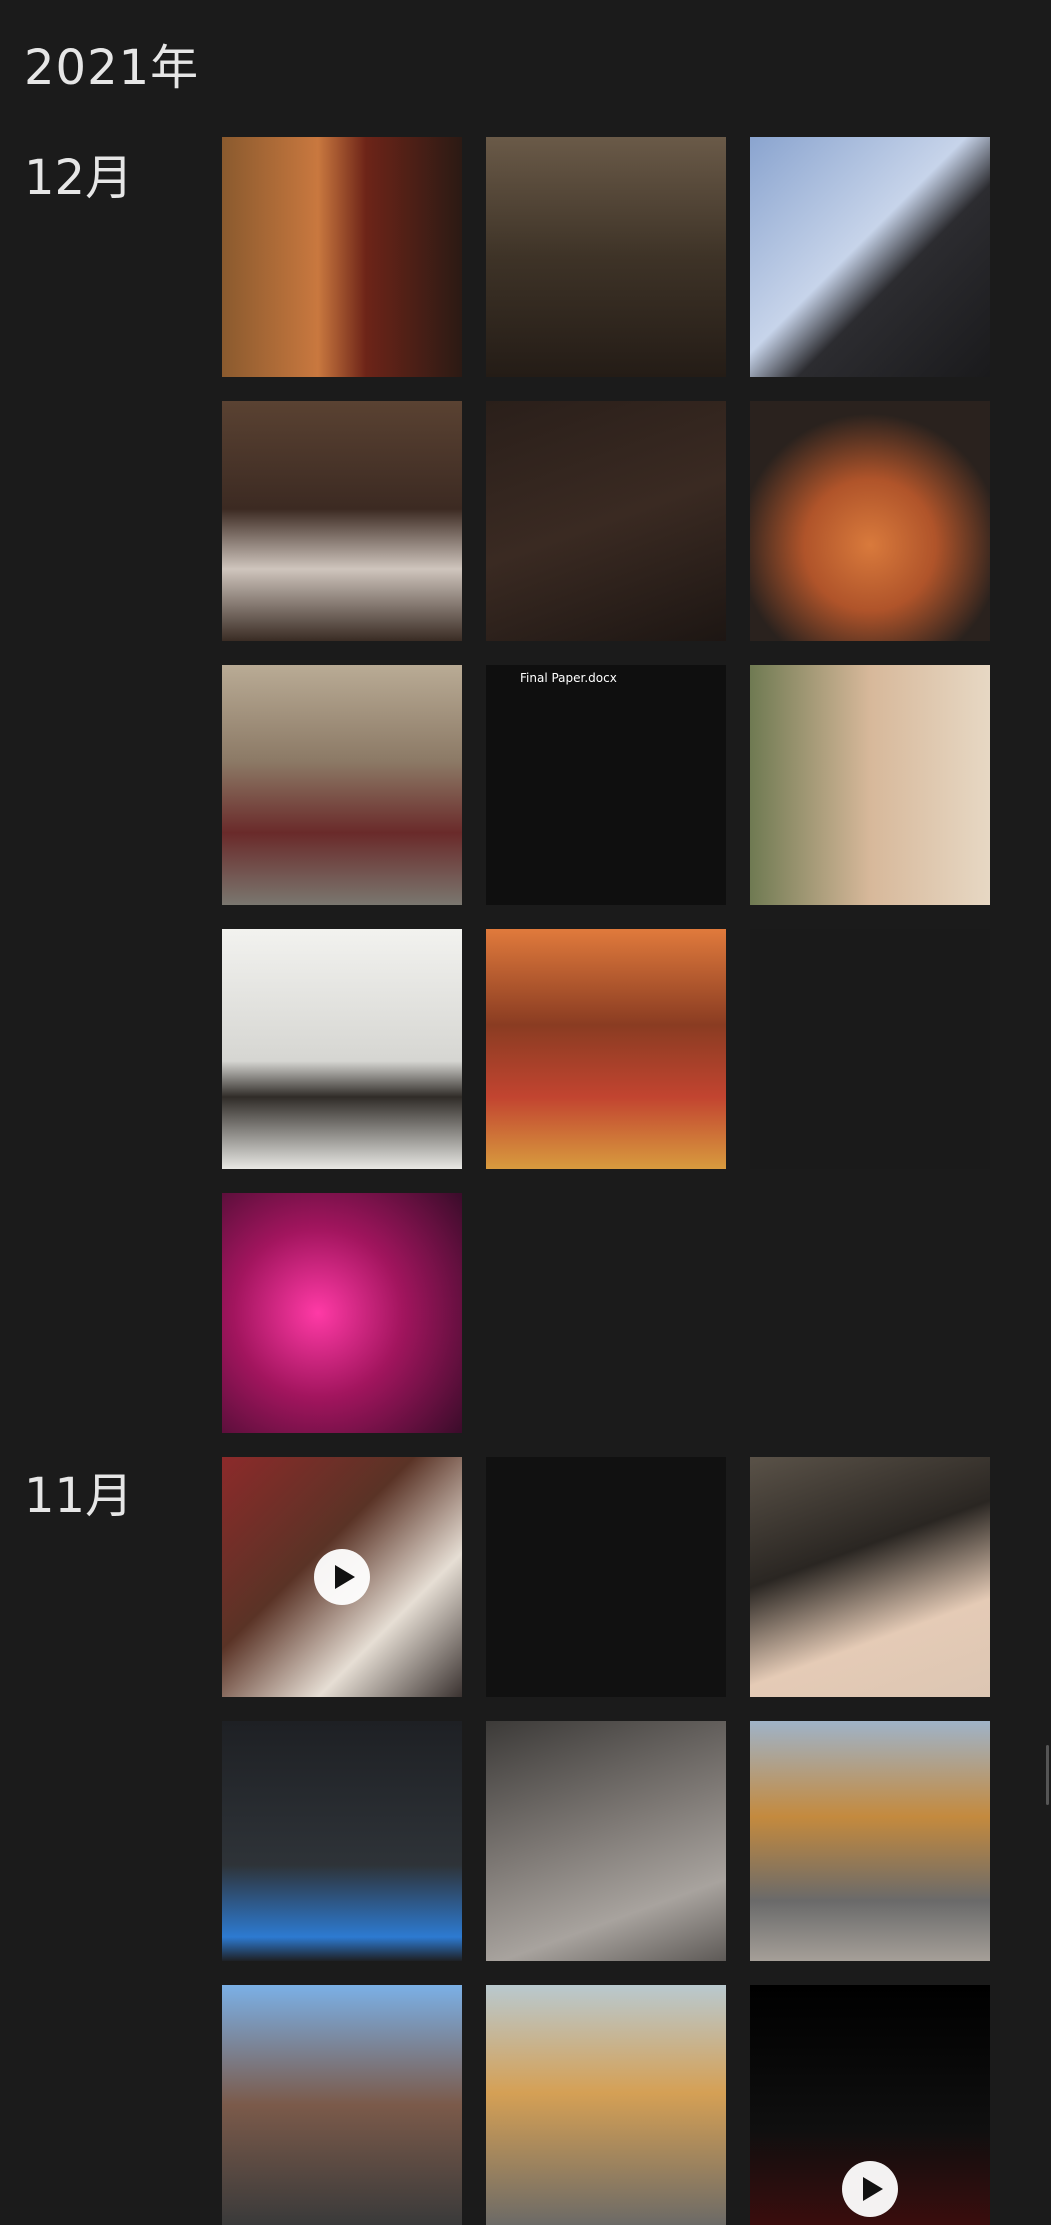 The width and height of the screenshot is (1051, 2225). I want to click on dark-car-video, so click(870, 2105).